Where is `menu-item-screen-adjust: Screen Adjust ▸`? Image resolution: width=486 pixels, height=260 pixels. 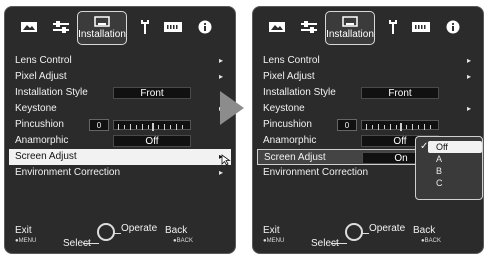 menu-item-screen-adjust: Screen Adjust ▸ is located at coordinates (120, 157).